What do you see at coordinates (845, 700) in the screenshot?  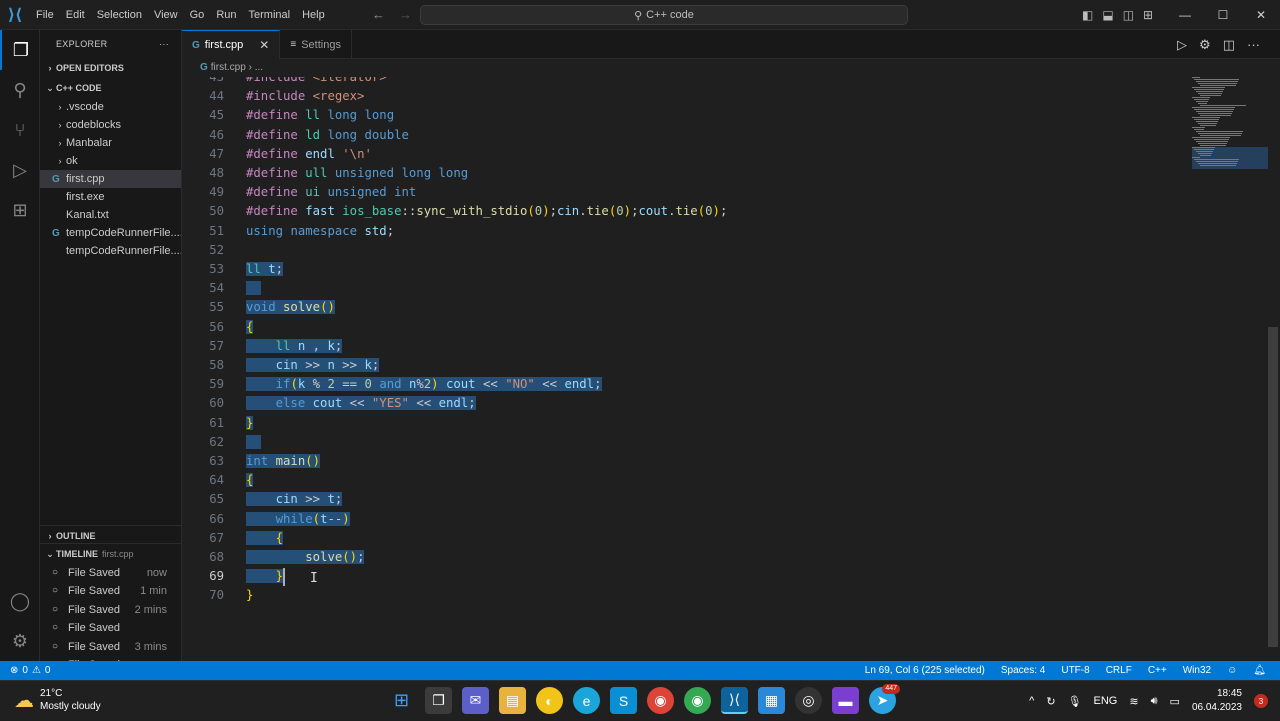 I see `video-editor-icon: ▬` at bounding box center [845, 700].